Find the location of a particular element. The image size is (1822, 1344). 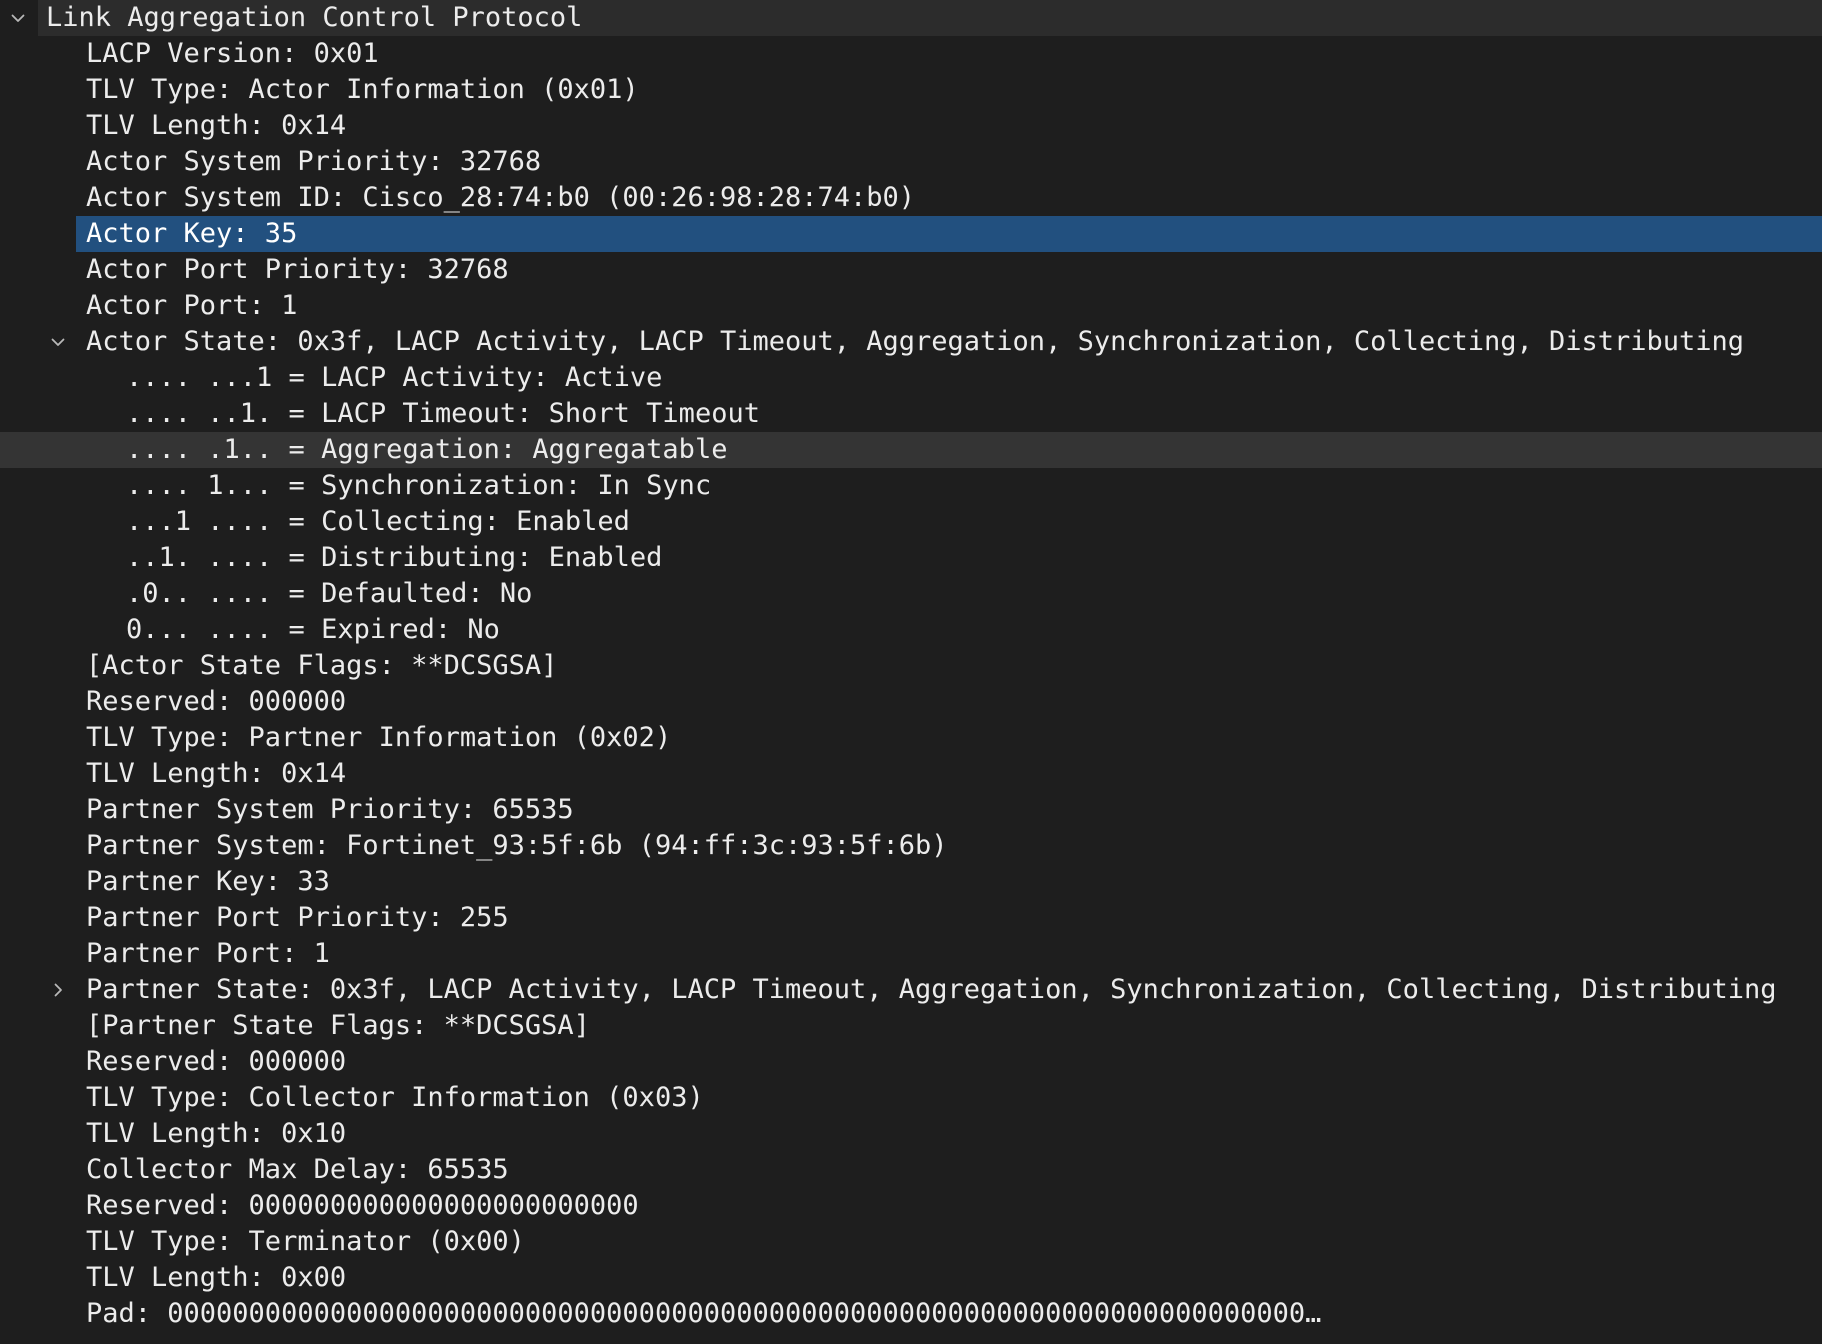

tree-row-label: Collector Max Delay: 65535 is located at coordinates (297, 1169).